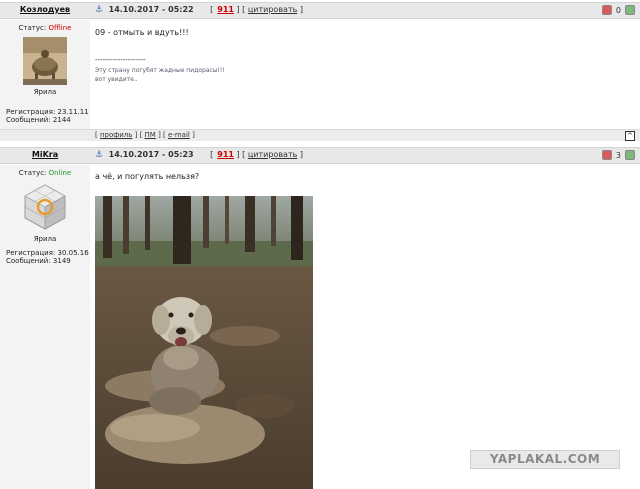 The width and height of the screenshot is (640, 489). What do you see at coordinates (545, 459) in the screenshot?
I see `site-watermark: YAPLAKAL.COM` at bounding box center [545, 459].